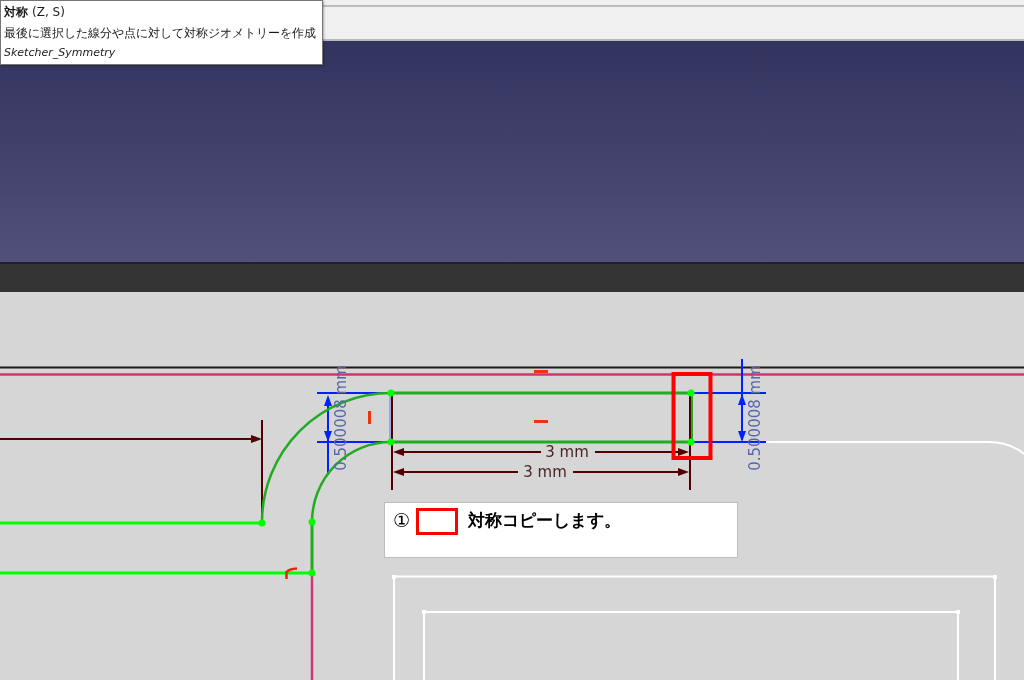 Image resolution: width=1024 pixels, height=680 pixels. What do you see at coordinates (545, 520) in the screenshot?
I see `callout-text: 対称コピーします。` at bounding box center [545, 520].